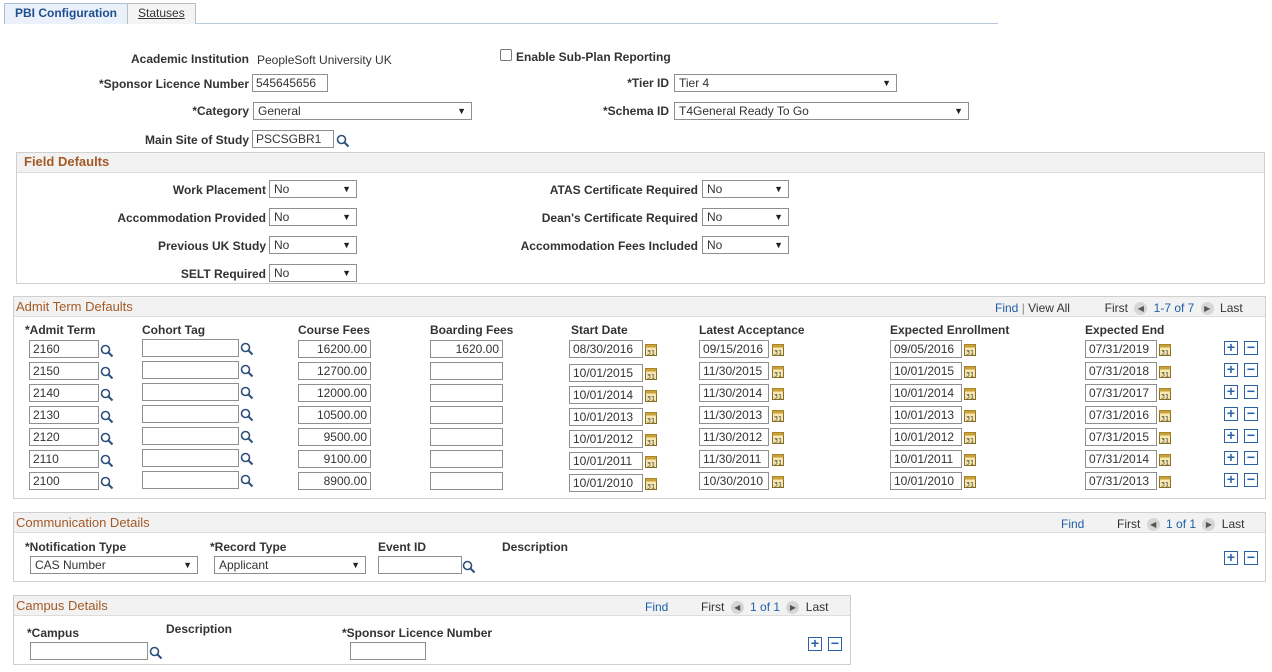  What do you see at coordinates (926, 415) in the screenshot?
I see `expected-enrollment-input: 10/01/2013` at bounding box center [926, 415].